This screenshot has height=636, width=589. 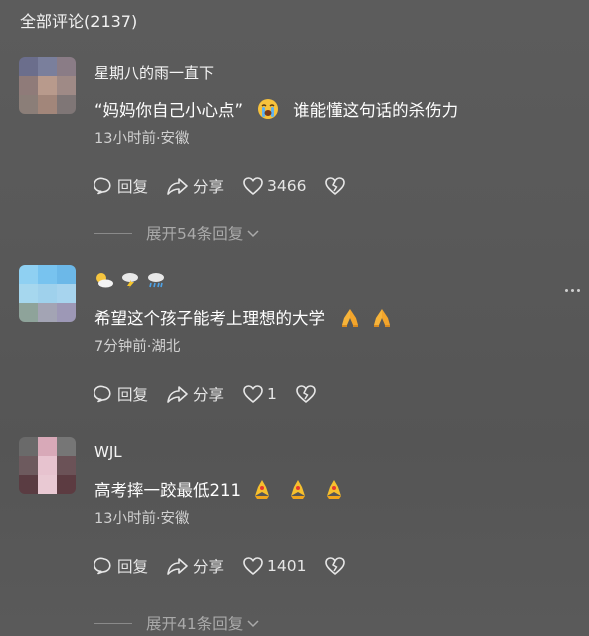 I want to click on expand-replies-button: 展开41条回复, so click(x=177, y=623).